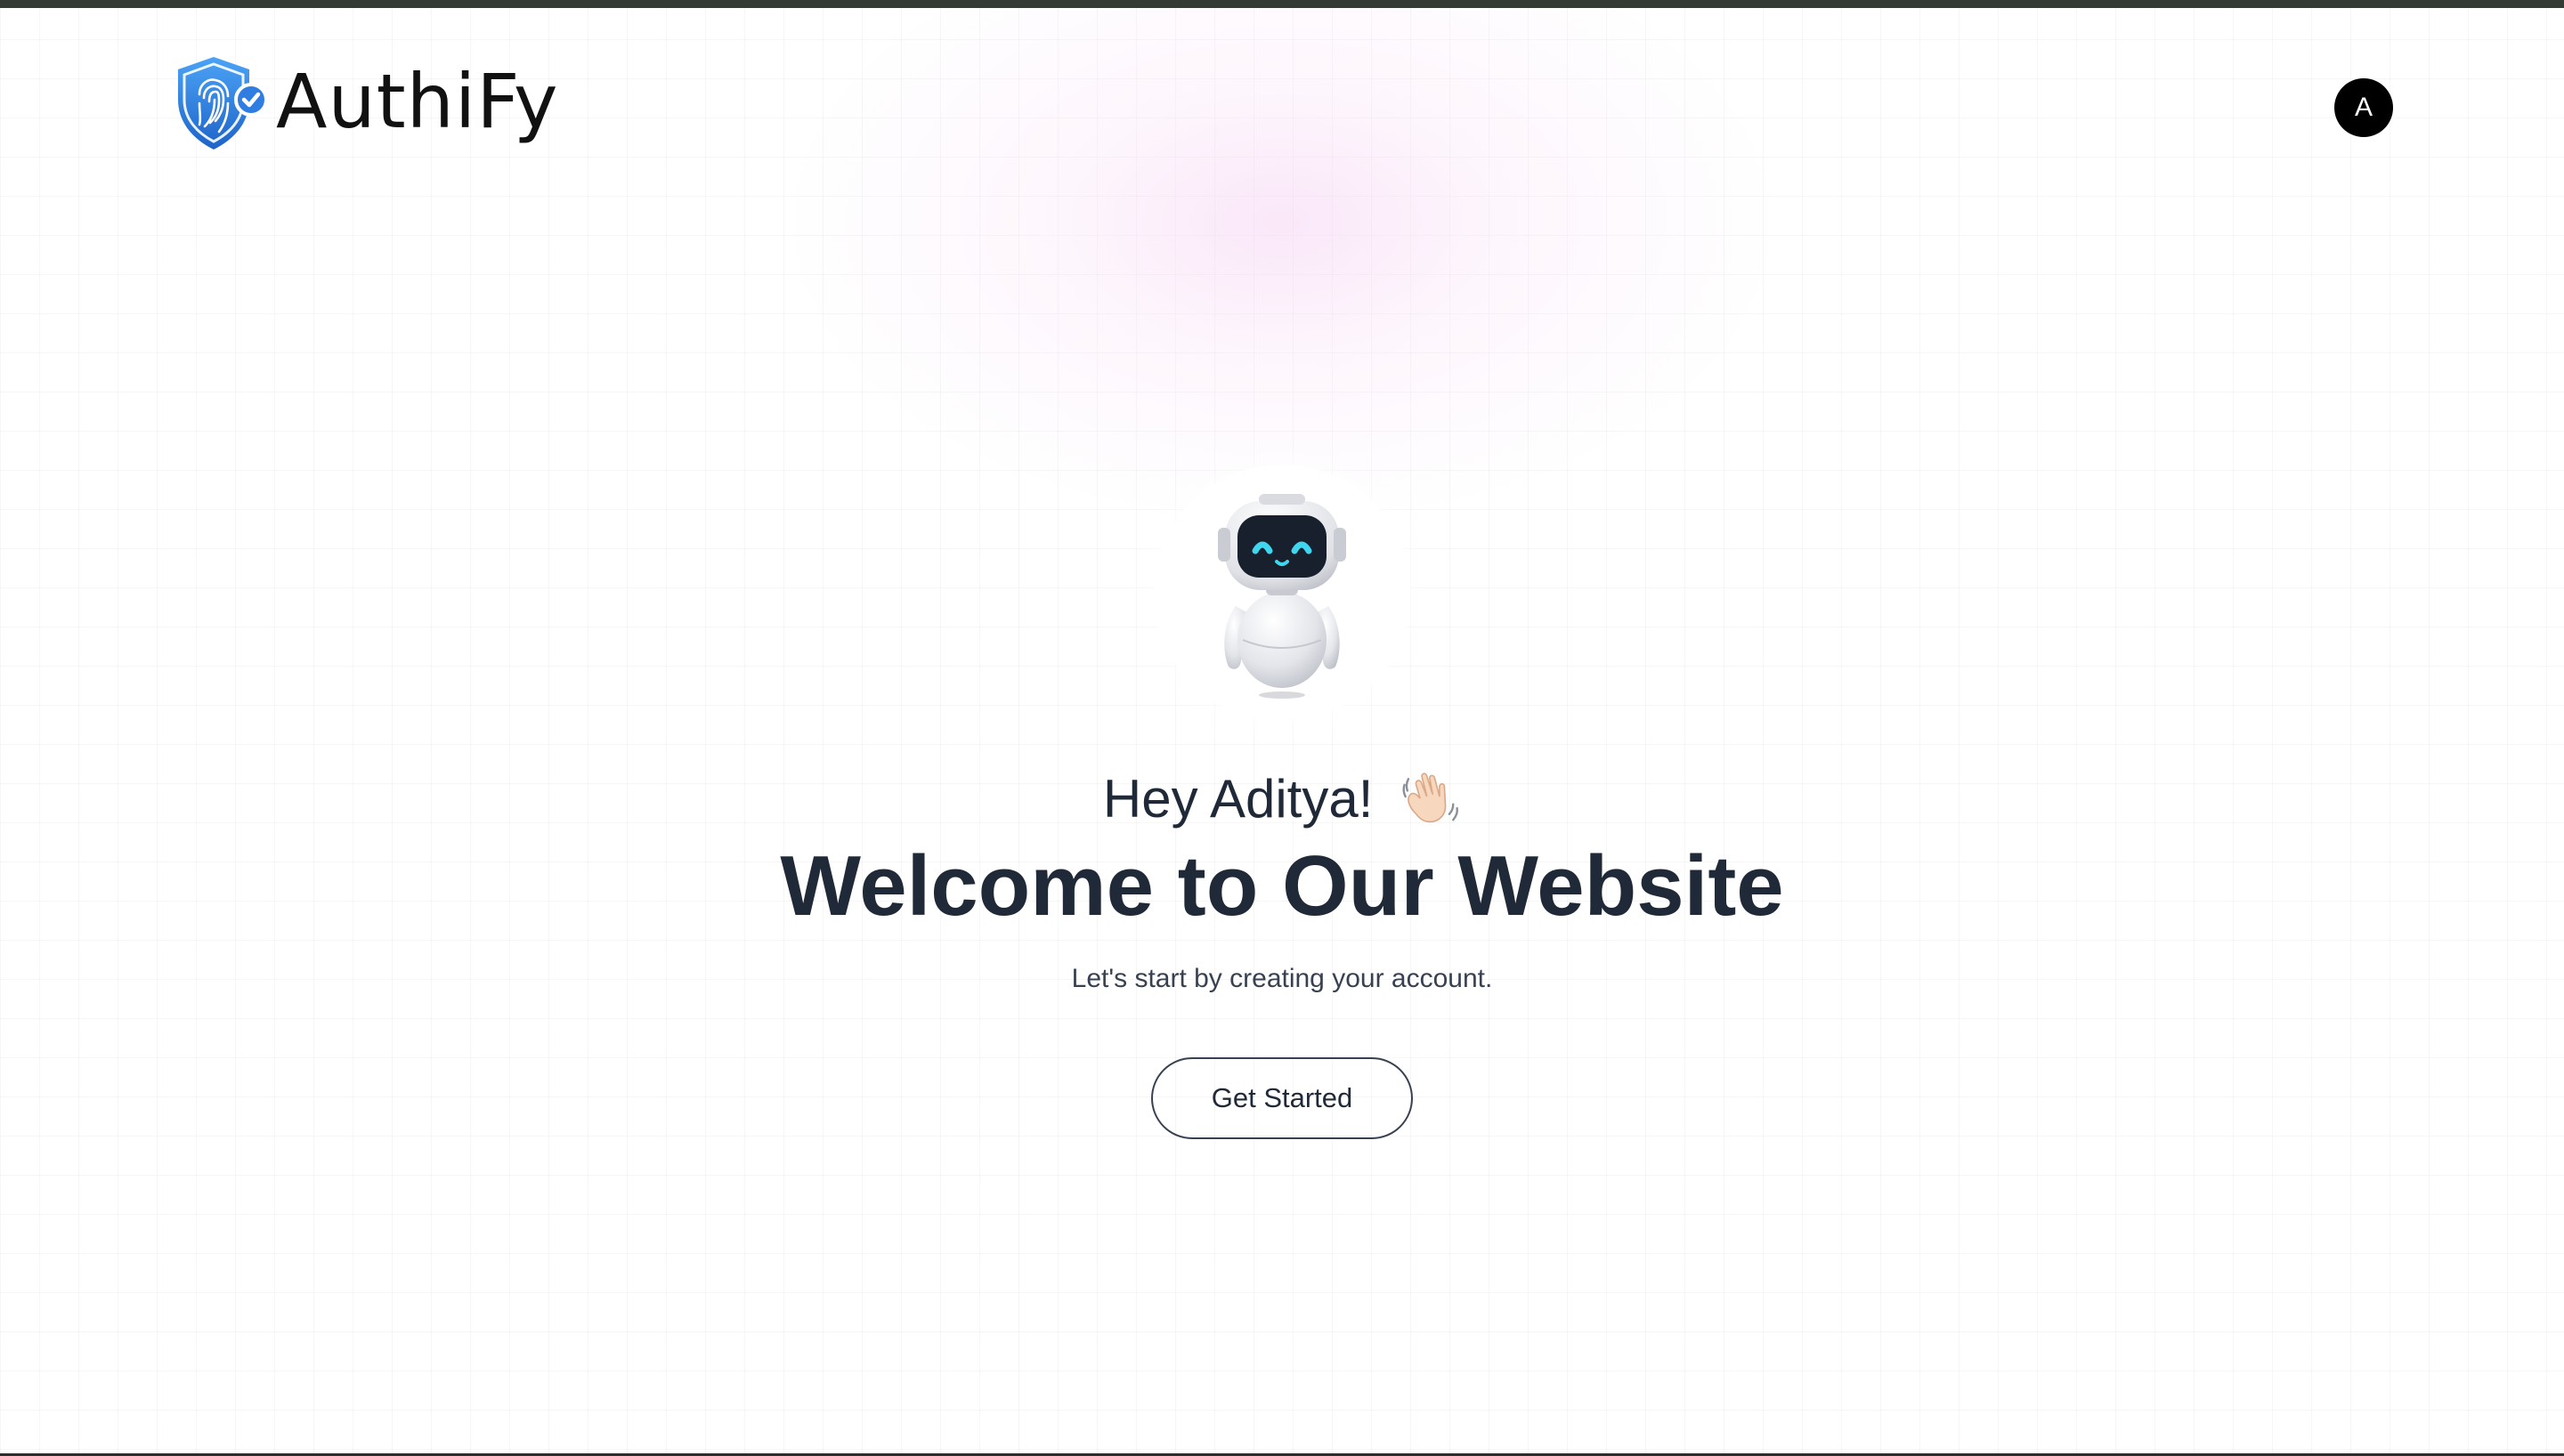 The image size is (2564, 1456). What do you see at coordinates (417, 101) in the screenshot?
I see `brand-name: AuthiFy` at bounding box center [417, 101].